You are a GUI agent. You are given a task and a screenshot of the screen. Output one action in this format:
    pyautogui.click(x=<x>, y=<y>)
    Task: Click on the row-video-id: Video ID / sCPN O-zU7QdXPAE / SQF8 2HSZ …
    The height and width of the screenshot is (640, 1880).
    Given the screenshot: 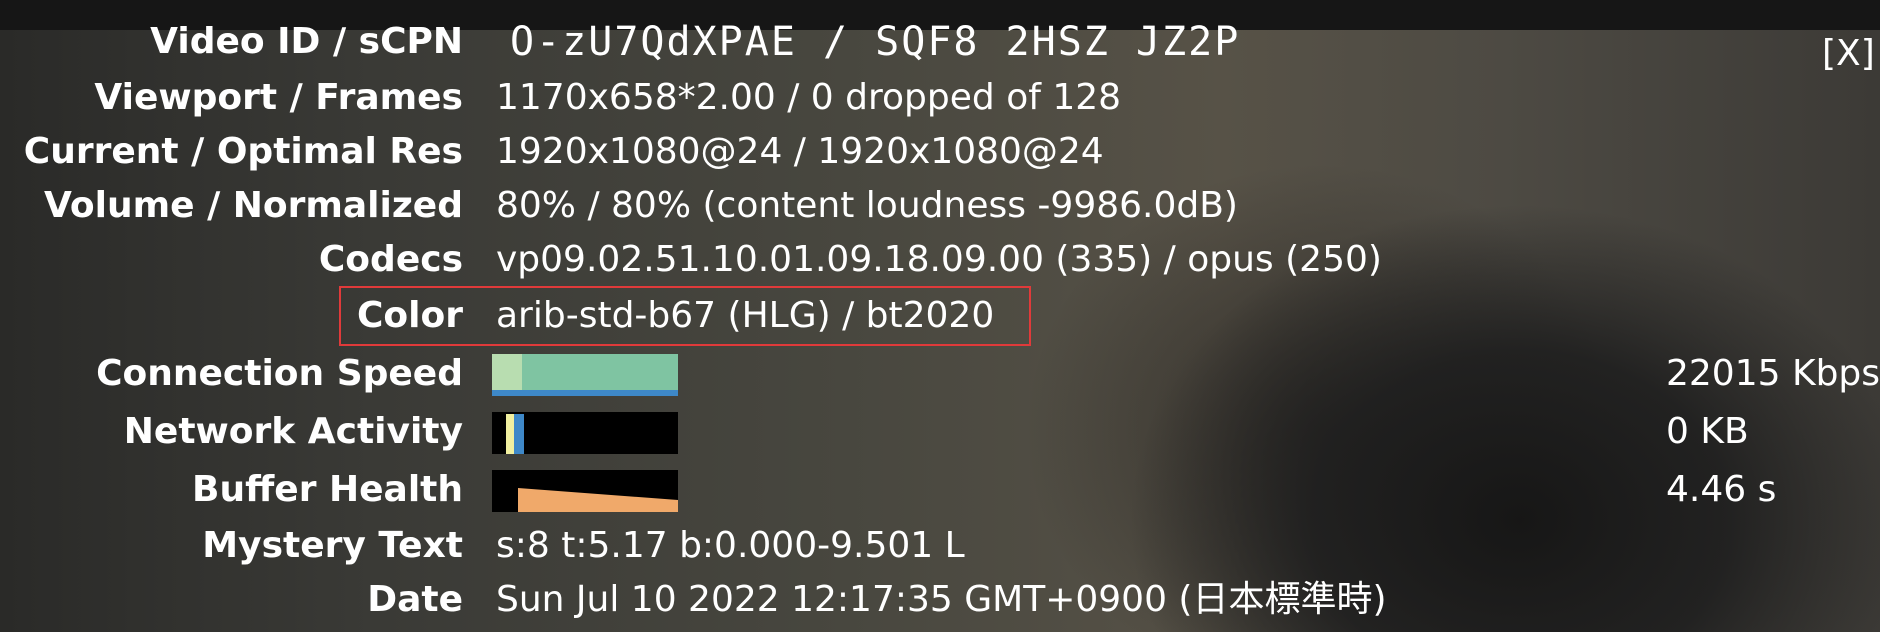 What is the action you would take?
    pyautogui.click(x=940, y=42)
    